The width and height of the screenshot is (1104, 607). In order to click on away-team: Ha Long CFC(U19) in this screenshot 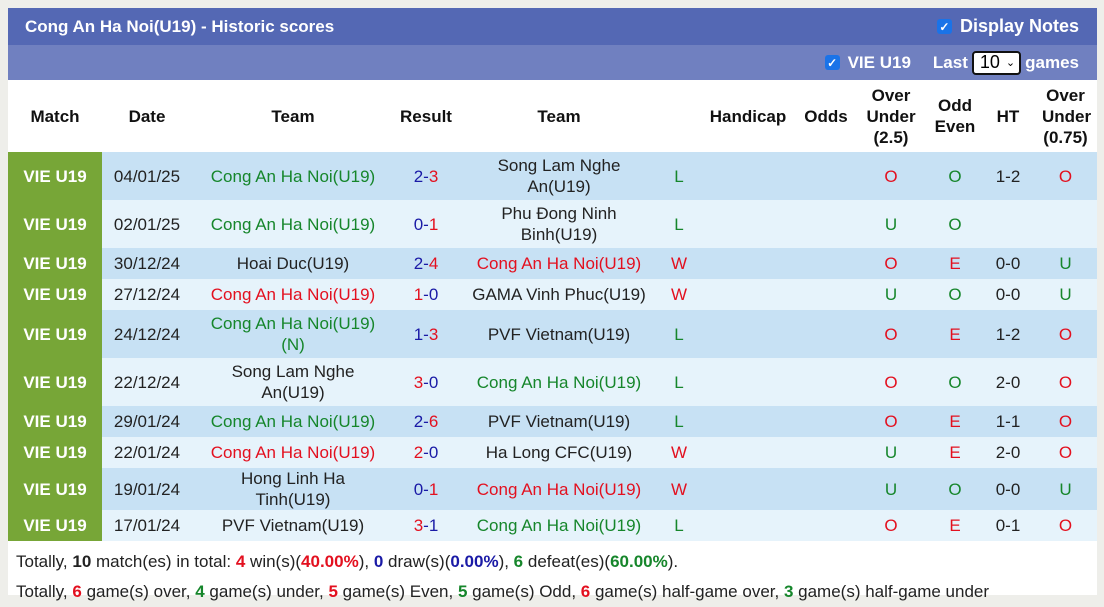, I will do `click(559, 452)`.